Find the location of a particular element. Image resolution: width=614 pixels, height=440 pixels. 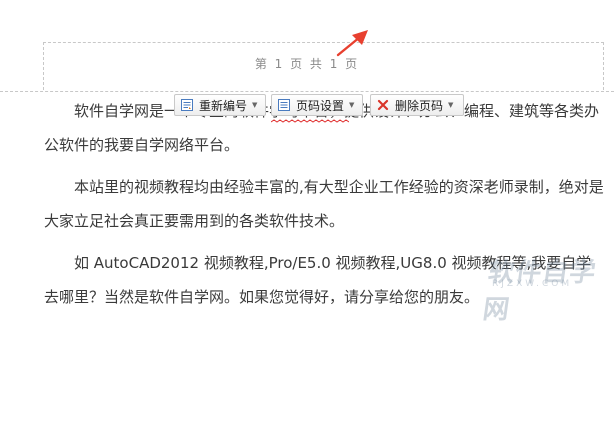

page-settings-icon is located at coordinates (284, 105).